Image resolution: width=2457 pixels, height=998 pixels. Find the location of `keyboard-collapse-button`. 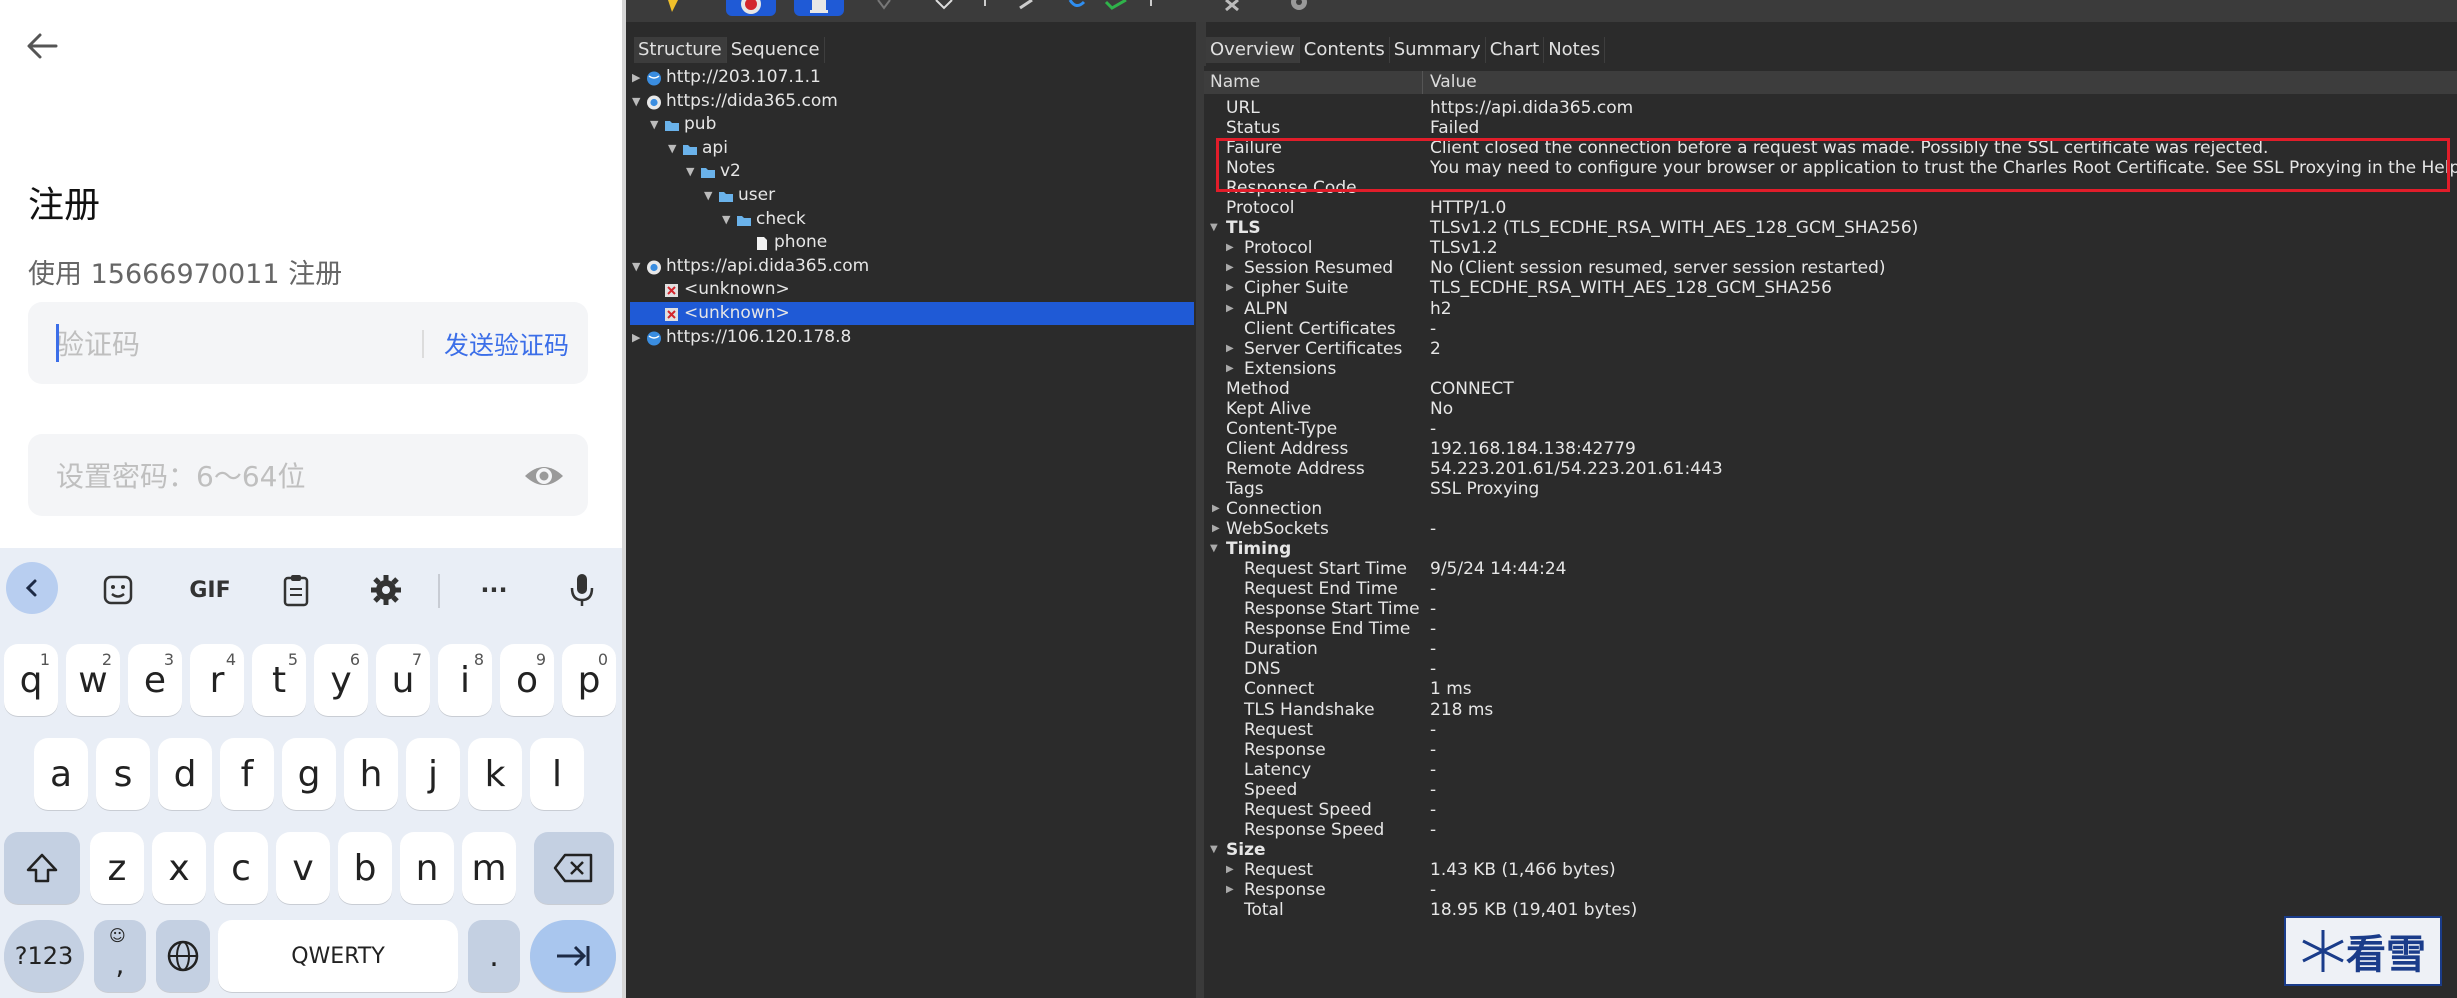

keyboard-collapse-button is located at coordinates (32, 588).